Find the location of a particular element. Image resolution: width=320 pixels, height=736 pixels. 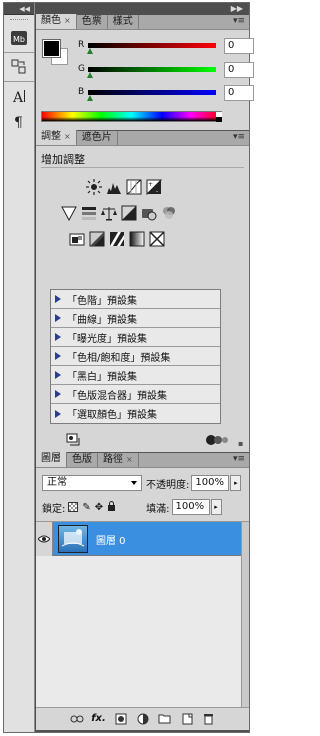

preset-black-white: 「黑白」預設集 is located at coordinates (135, 375).